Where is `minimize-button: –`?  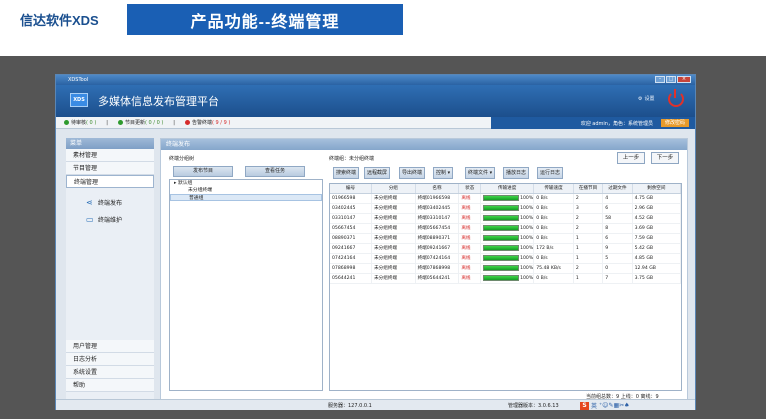
minimize-button: – is located at coordinates (660, 79).